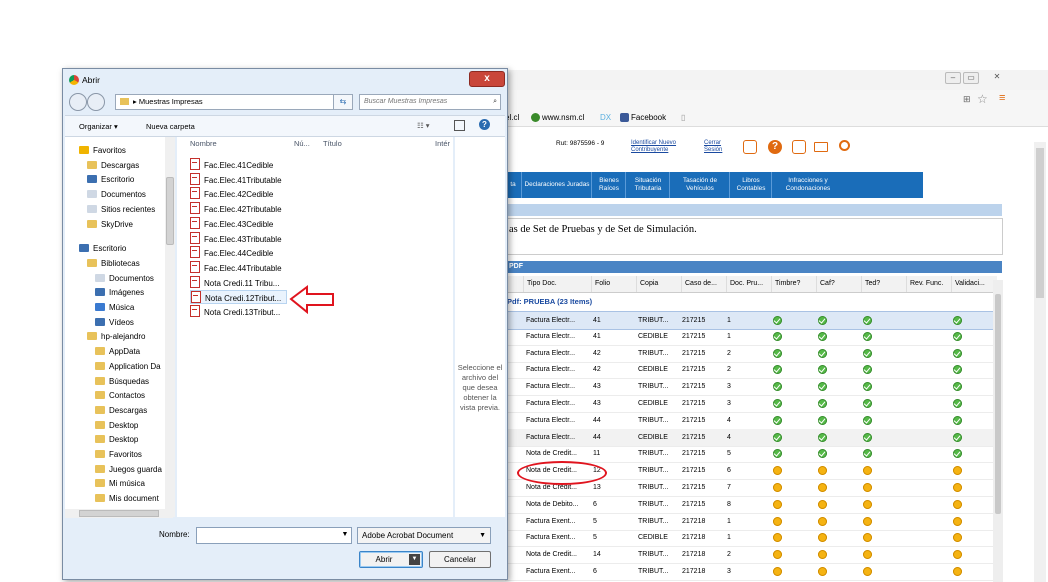  I want to click on cerrar-sesion-link: Cerrar Sesión, so click(717, 147).